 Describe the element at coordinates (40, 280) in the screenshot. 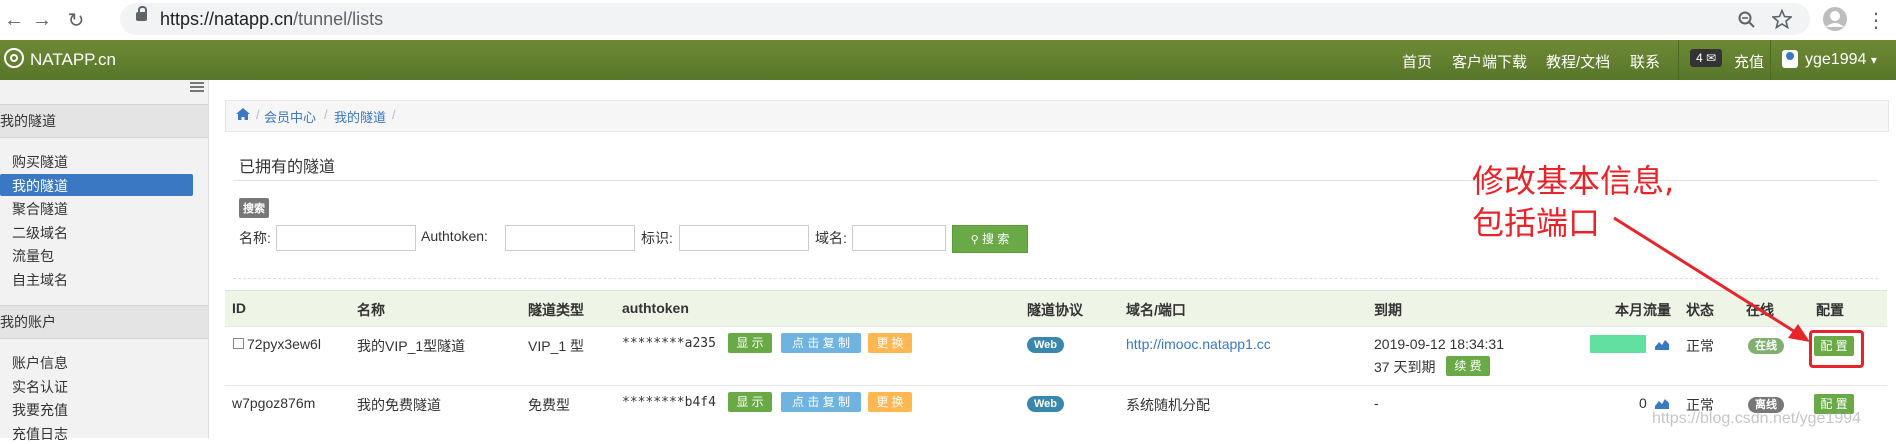

I see `sidebar-item-custom-domain: 自主域名` at that location.